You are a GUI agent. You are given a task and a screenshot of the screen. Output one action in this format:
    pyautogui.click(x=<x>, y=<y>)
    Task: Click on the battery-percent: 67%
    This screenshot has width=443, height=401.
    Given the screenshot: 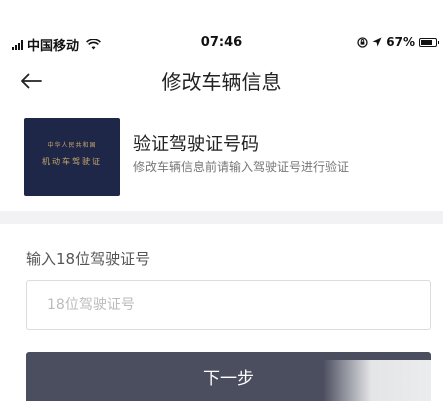 What is the action you would take?
    pyautogui.click(x=400, y=42)
    